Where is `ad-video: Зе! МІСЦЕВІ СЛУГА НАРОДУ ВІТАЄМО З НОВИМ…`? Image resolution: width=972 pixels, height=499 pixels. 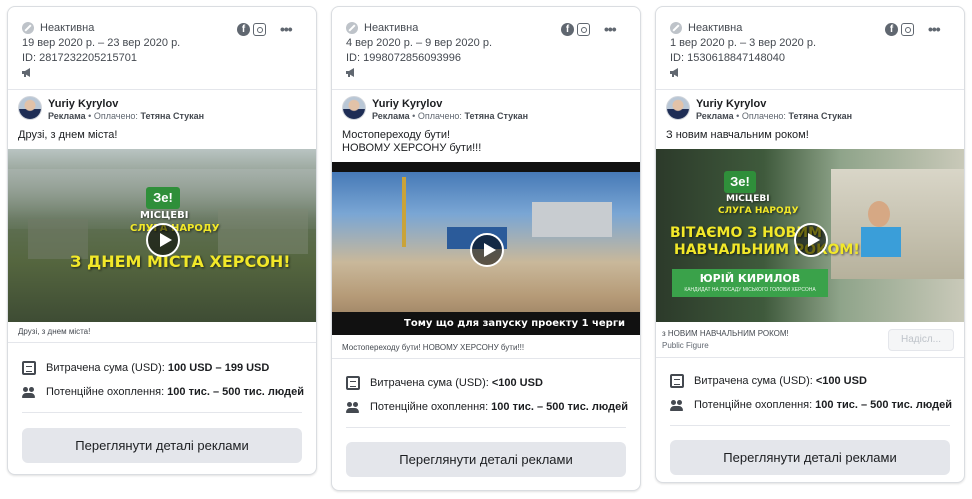
ad-video: Зе! МІСЦЕВІ СЛУГА НАРОДУ ВІТАЄМО З НОВИМ… is located at coordinates (810, 235).